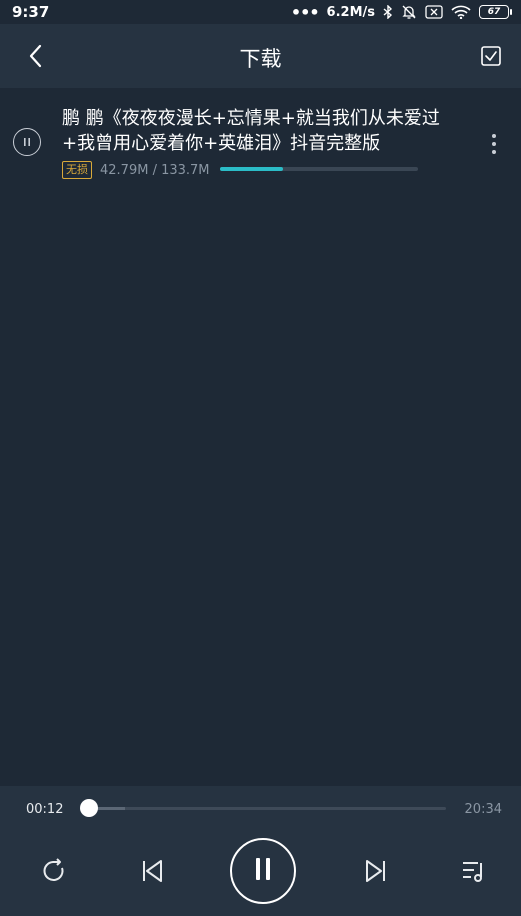 This screenshot has width=521, height=916. I want to click on player-bar: 00:12 20:34, so click(260, 851).